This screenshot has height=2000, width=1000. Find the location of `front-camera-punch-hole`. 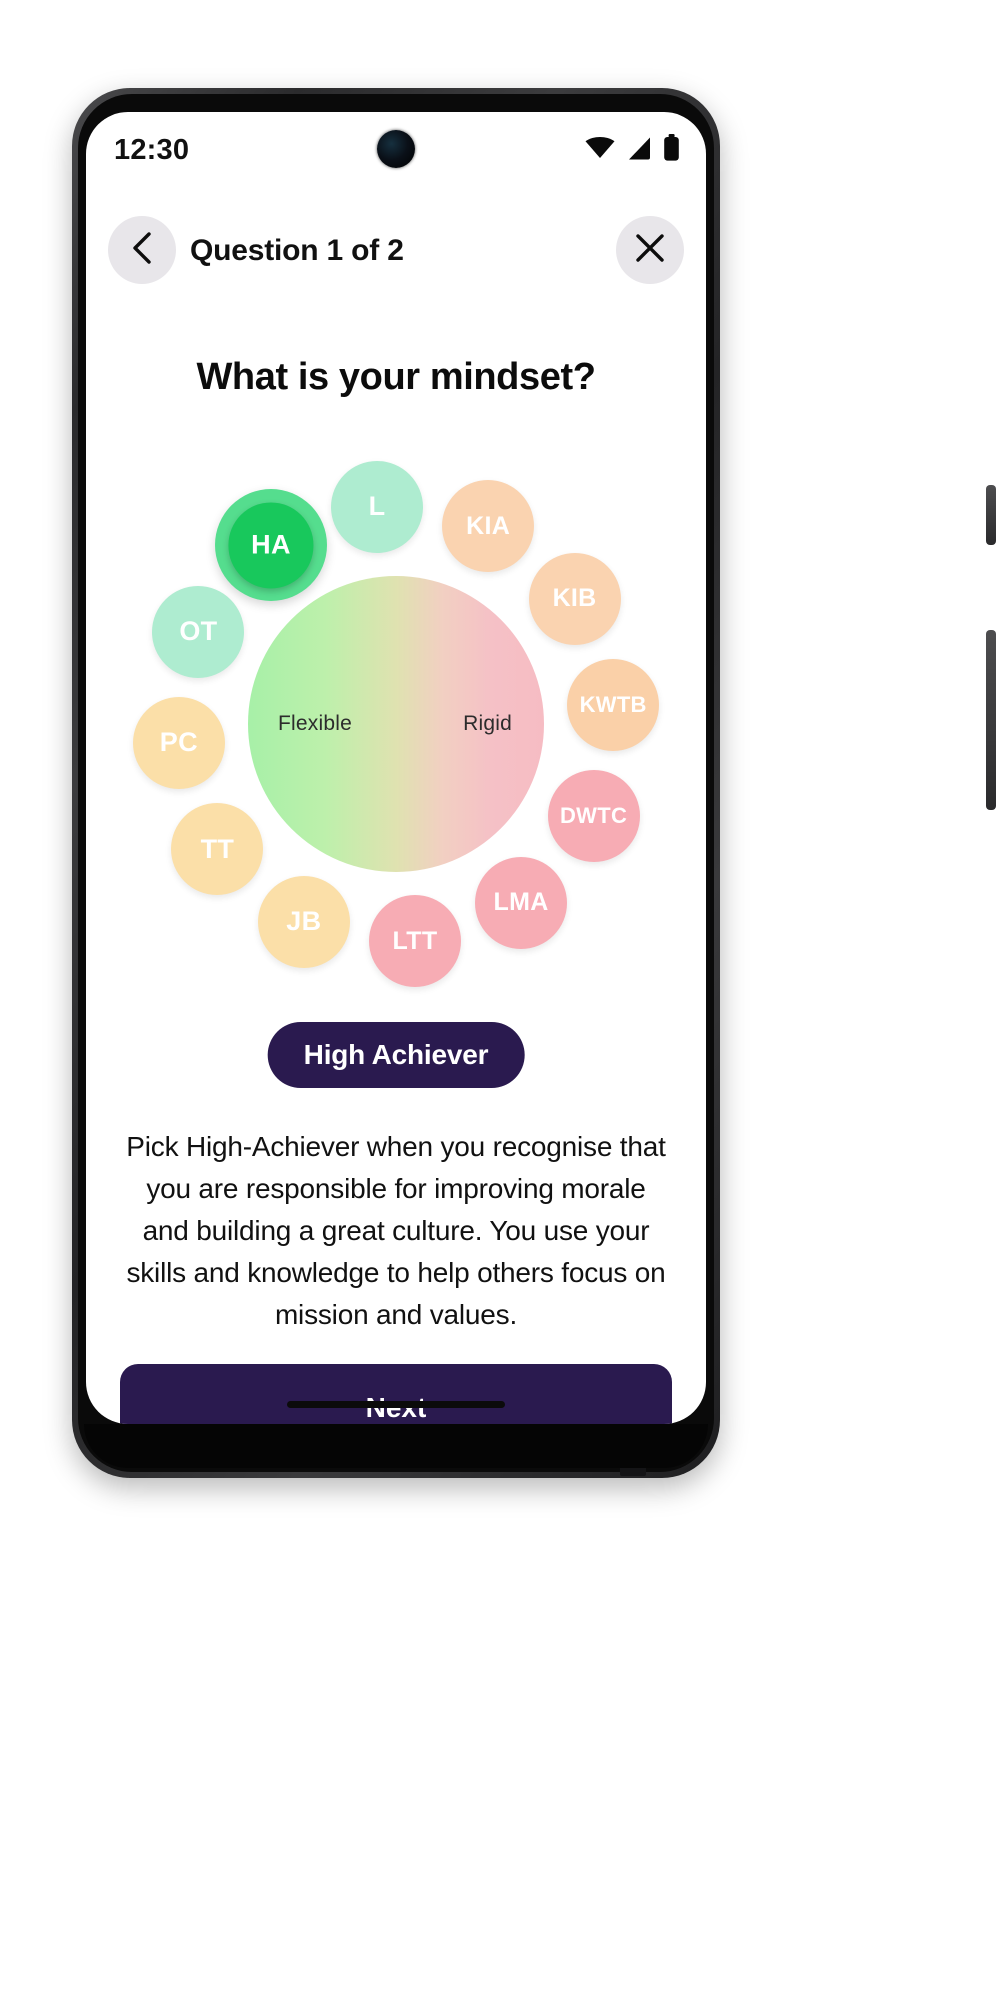

front-camera-punch-hole is located at coordinates (396, 149).